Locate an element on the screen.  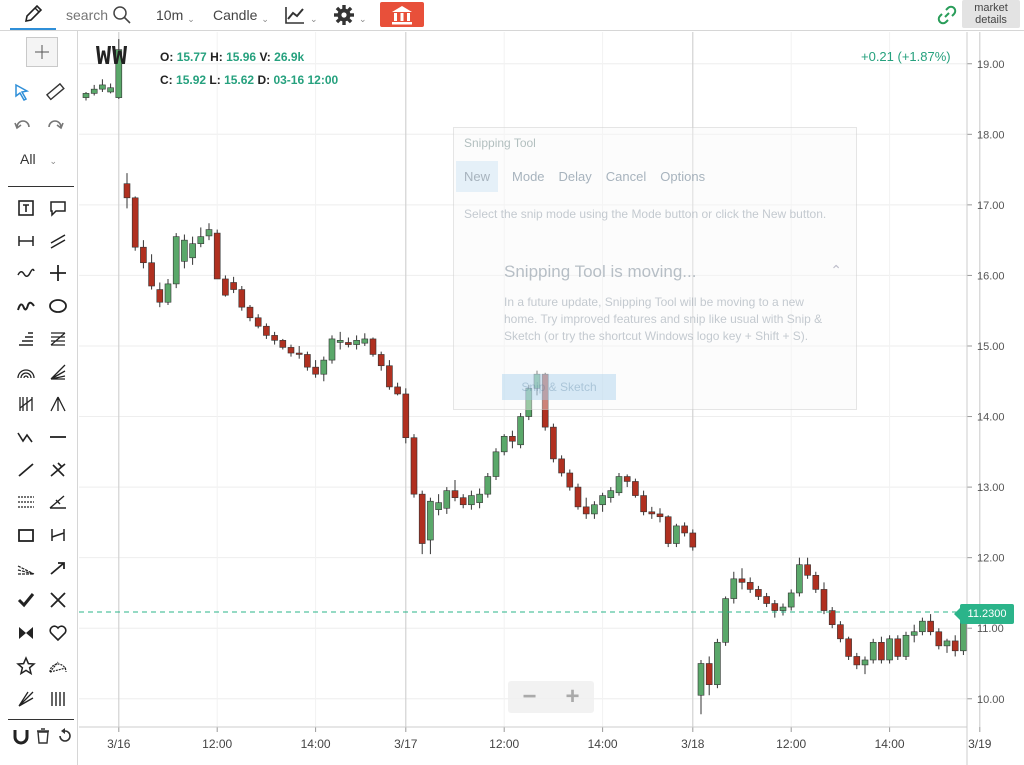
ruler-tool is located at coordinates (55, 92).